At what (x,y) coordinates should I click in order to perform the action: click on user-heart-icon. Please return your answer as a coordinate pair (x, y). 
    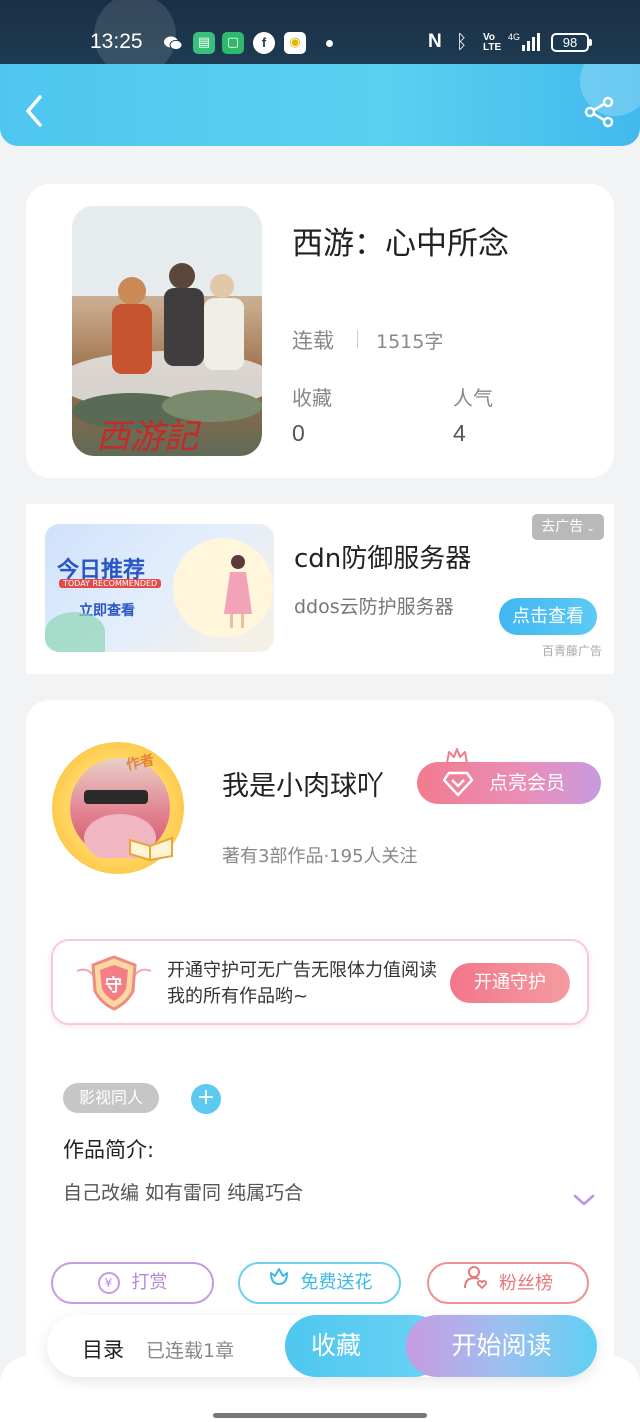
    Looking at the image, I should click on (476, 1284).